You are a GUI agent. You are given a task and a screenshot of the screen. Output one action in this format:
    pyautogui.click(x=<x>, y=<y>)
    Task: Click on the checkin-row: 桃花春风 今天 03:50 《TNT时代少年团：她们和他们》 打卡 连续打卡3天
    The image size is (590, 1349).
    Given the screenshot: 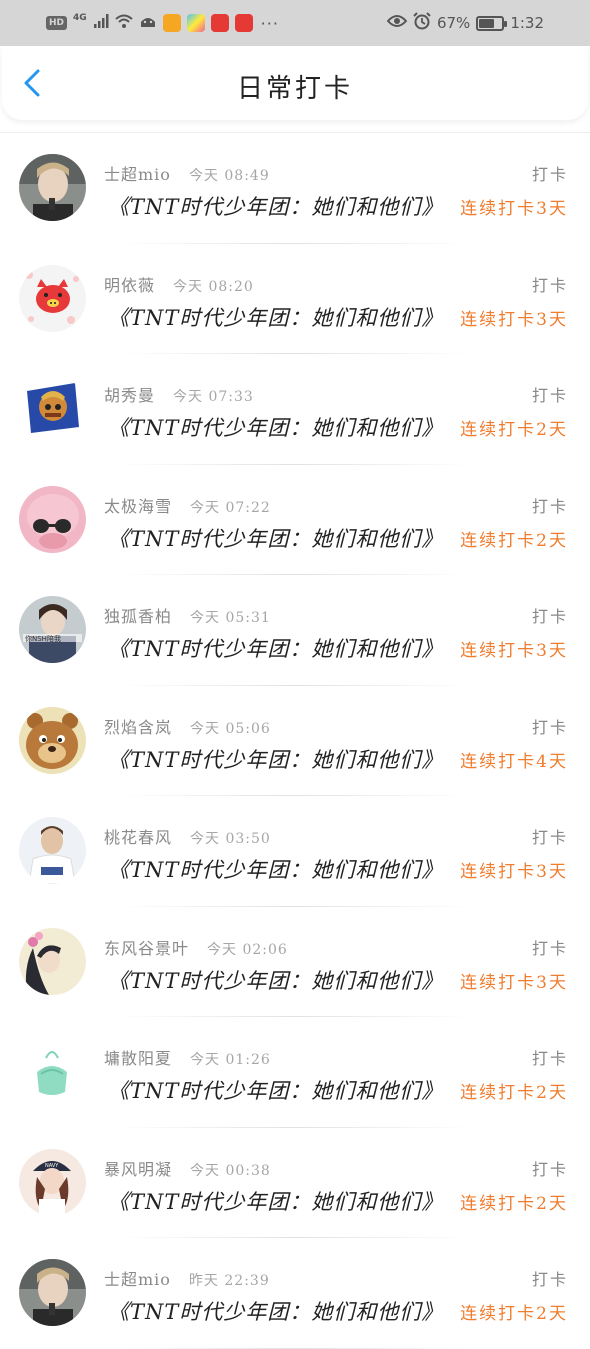 What is the action you would take?
    pyautogui.click(x=295, y=851)
    